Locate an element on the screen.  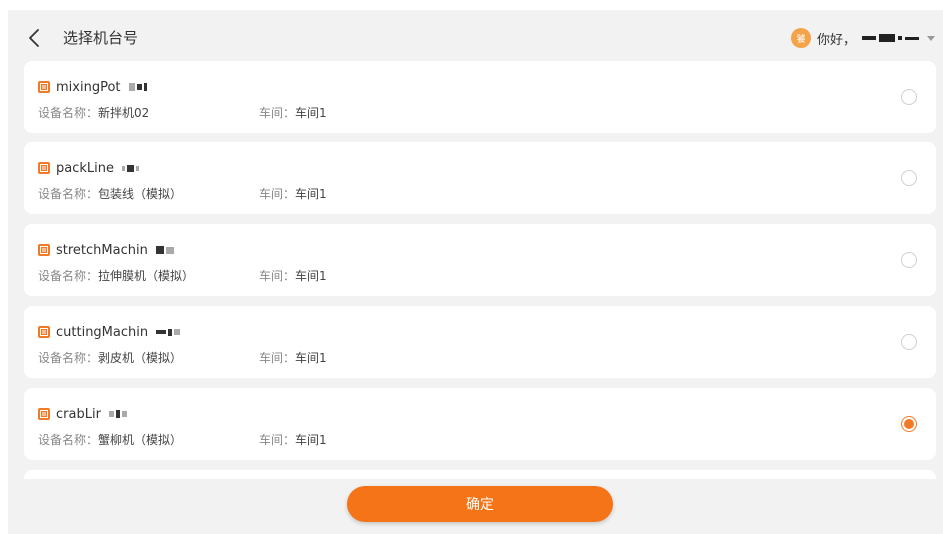
chevron-left-icon is located at coordinates (34, 38).